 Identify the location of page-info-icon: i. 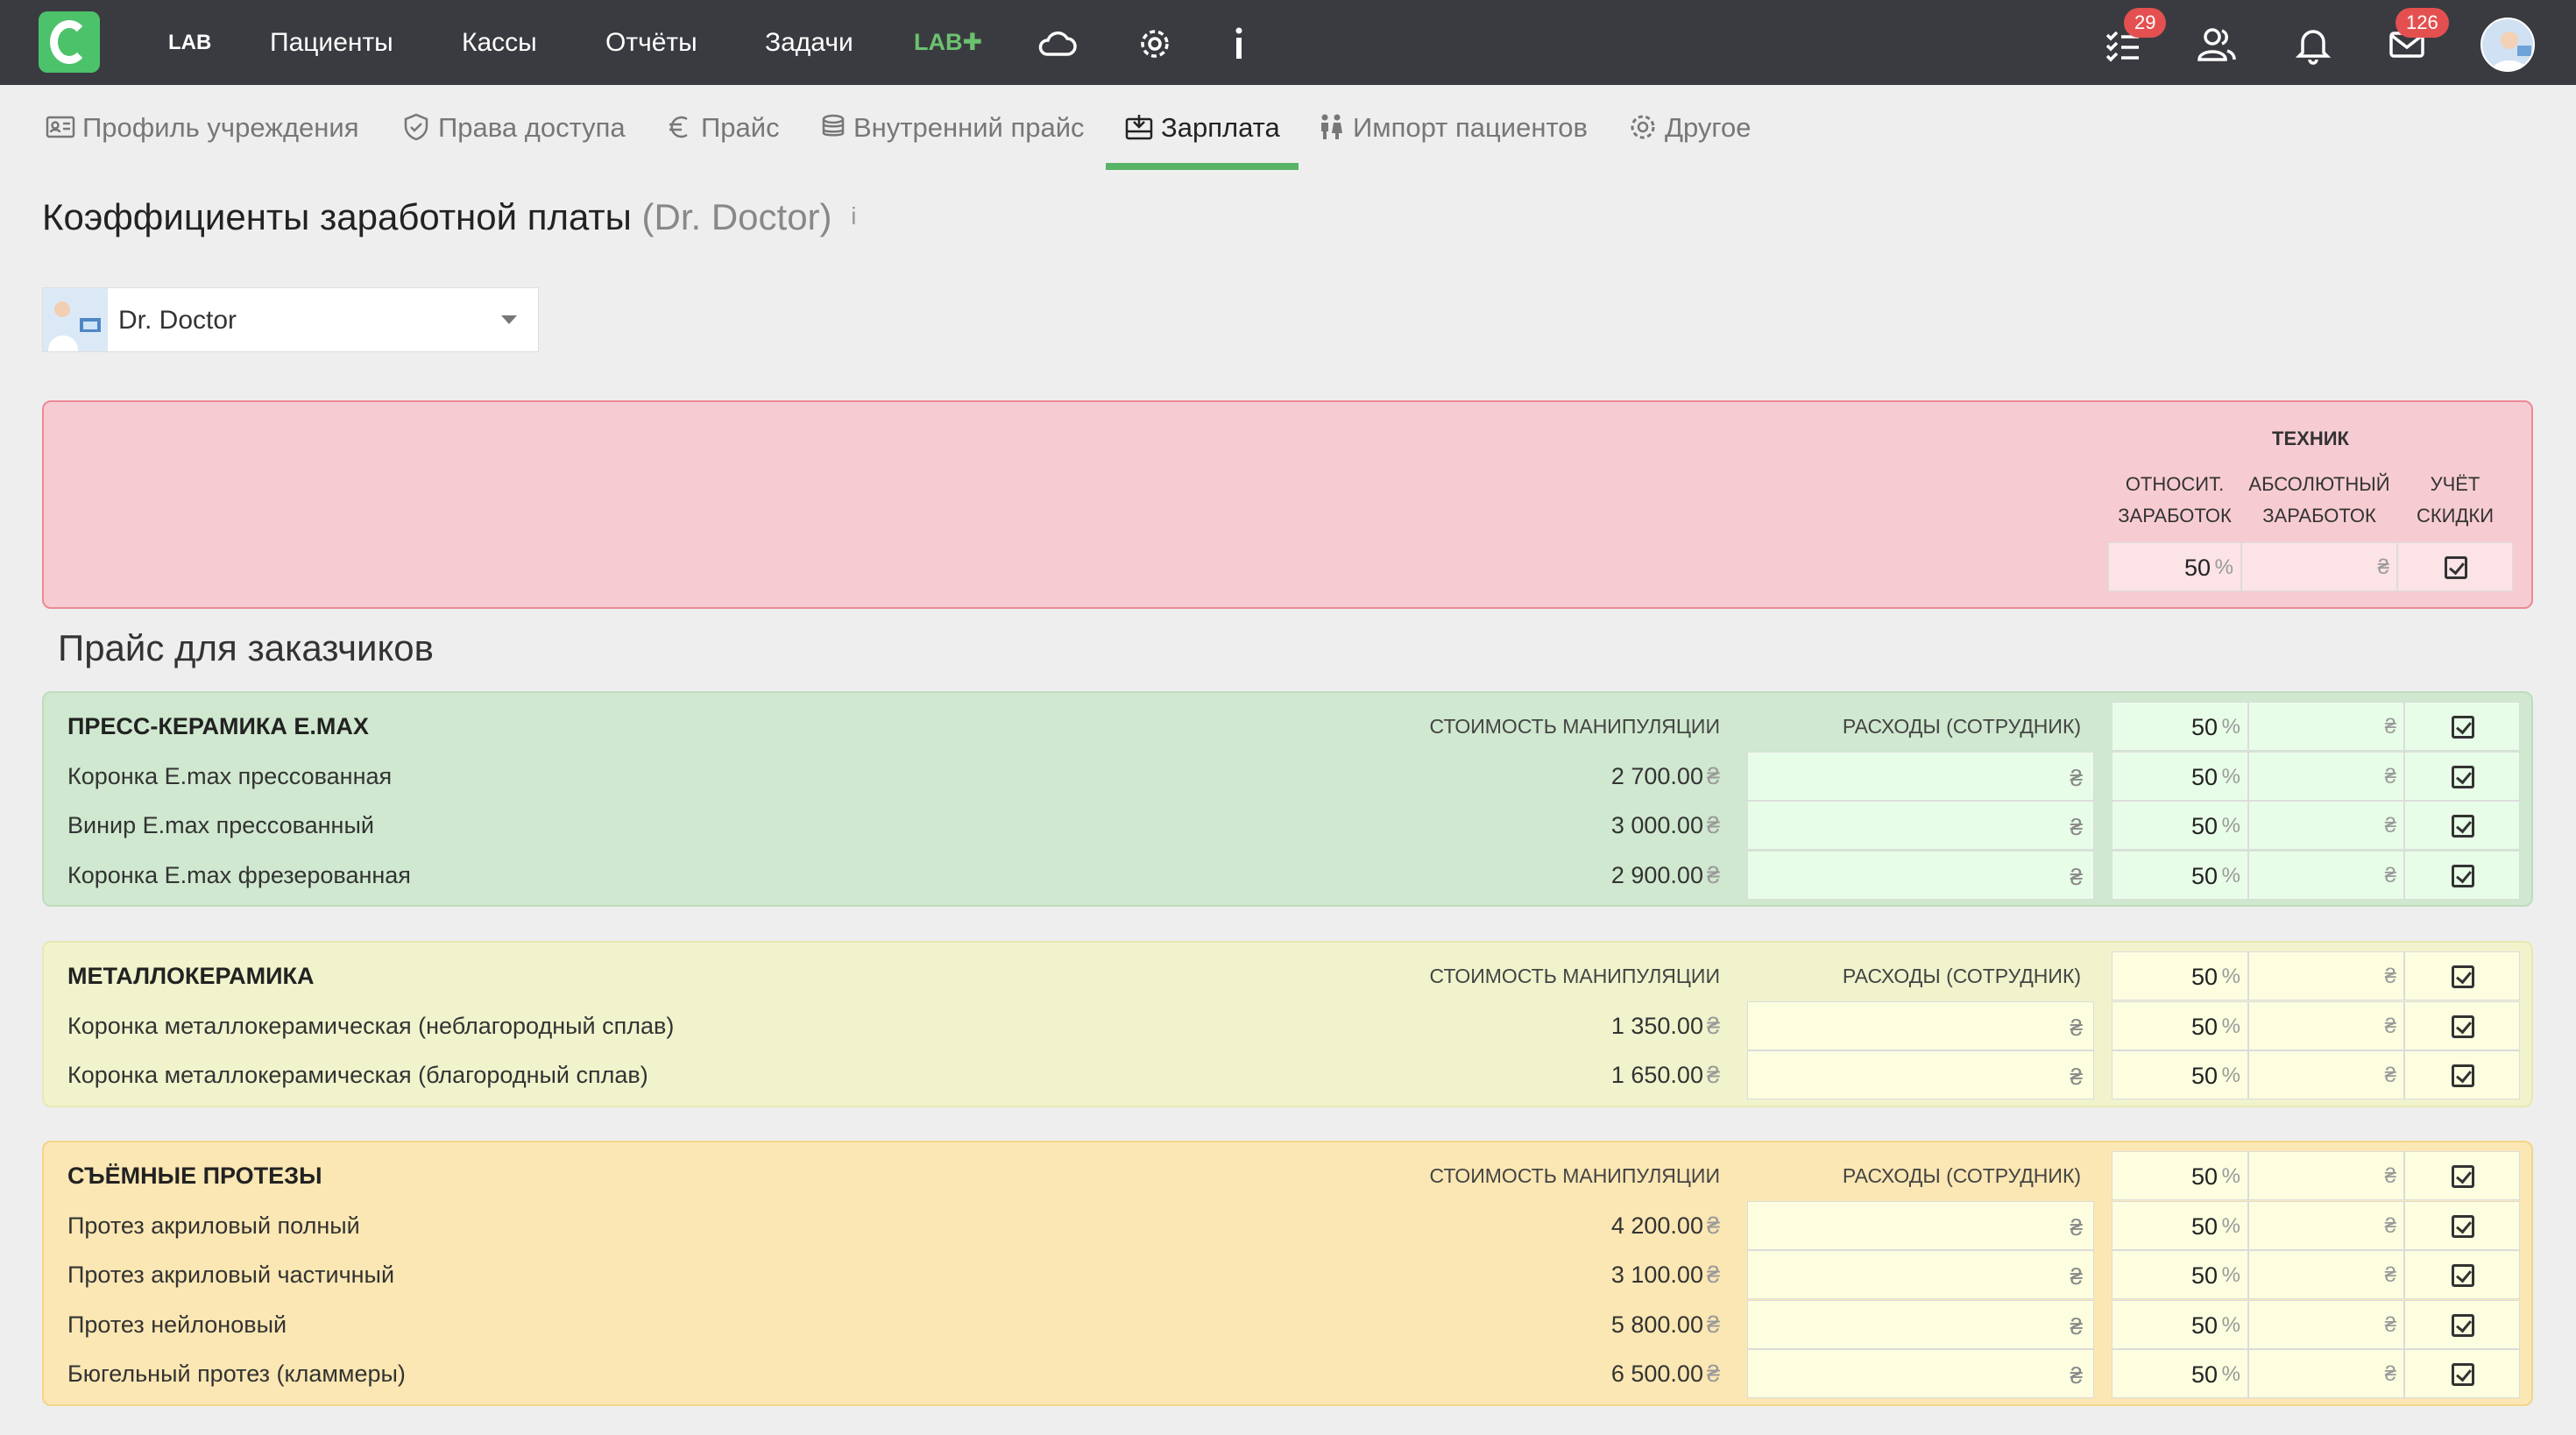
(853, 216).